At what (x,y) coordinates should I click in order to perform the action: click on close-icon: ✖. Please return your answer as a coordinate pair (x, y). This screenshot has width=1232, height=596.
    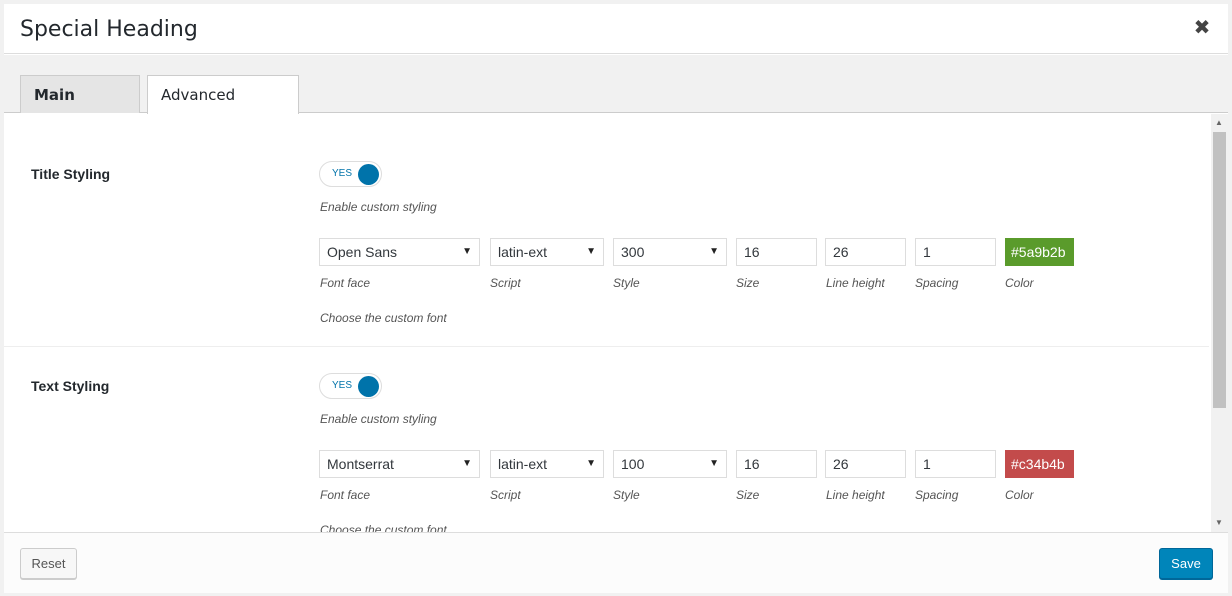
    Looking at the image, I should click on (1202, 28).